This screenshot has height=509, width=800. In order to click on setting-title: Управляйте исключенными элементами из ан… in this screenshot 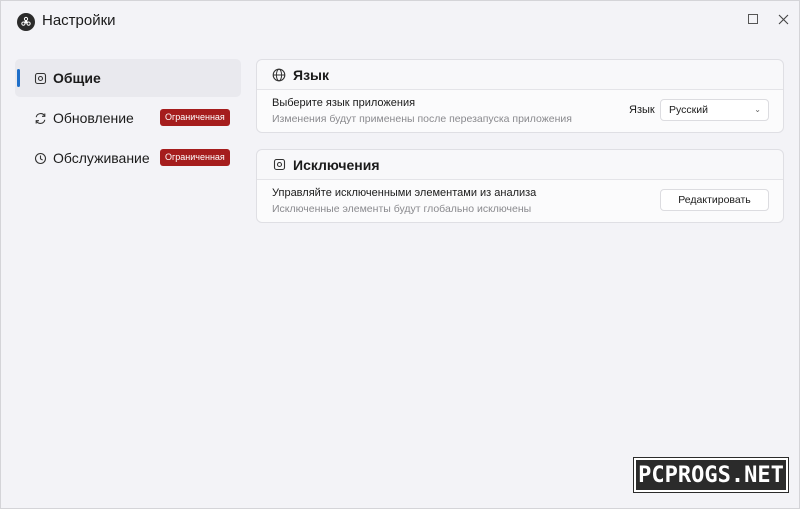, I will do `click(404, 193)`.